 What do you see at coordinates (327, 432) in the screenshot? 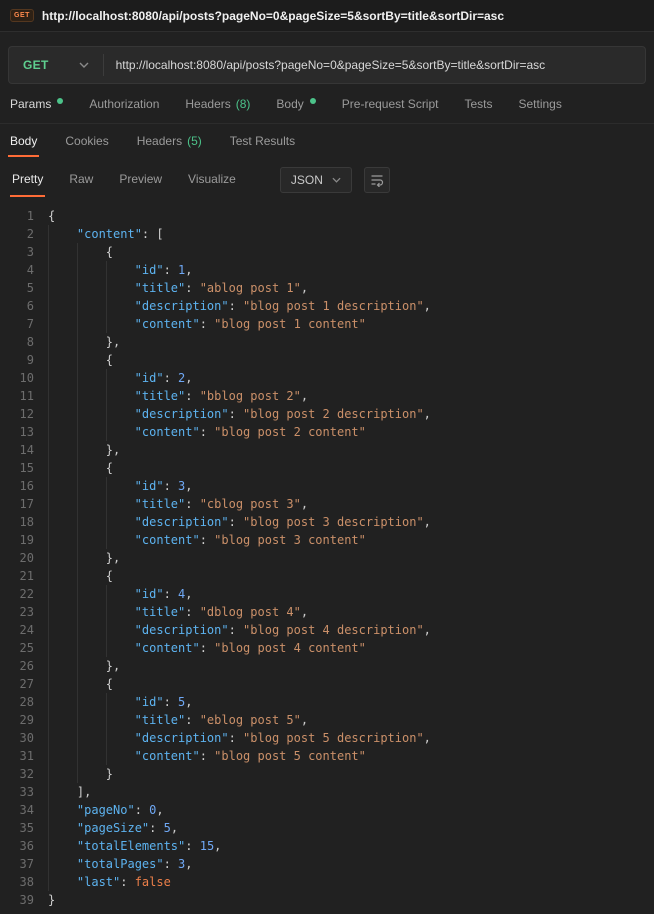
I see `code-line: 13 "content": "blog post 2 content"` at bounding box center [327, 432].